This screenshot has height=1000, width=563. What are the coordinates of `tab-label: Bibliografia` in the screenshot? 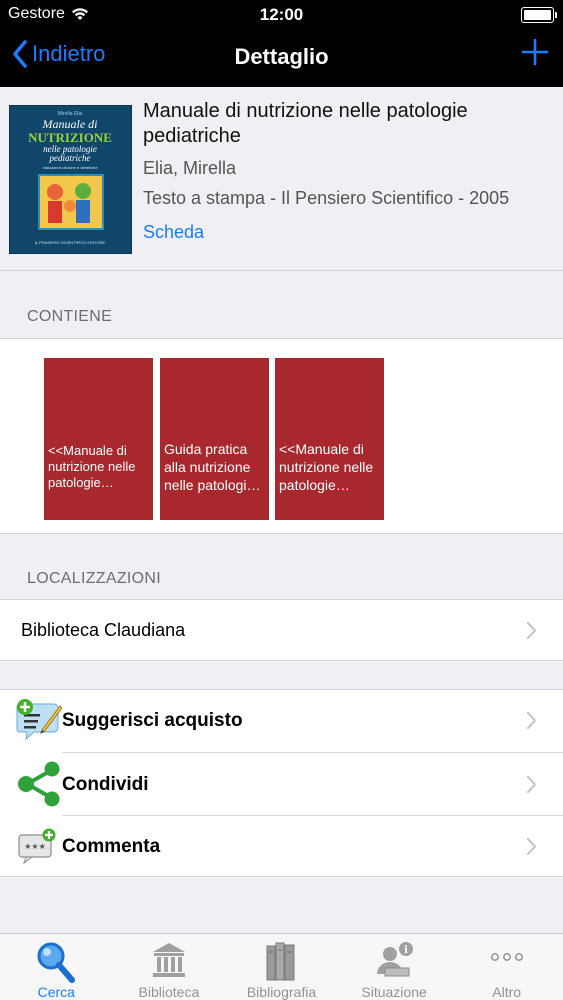 It's located at (281, 992).